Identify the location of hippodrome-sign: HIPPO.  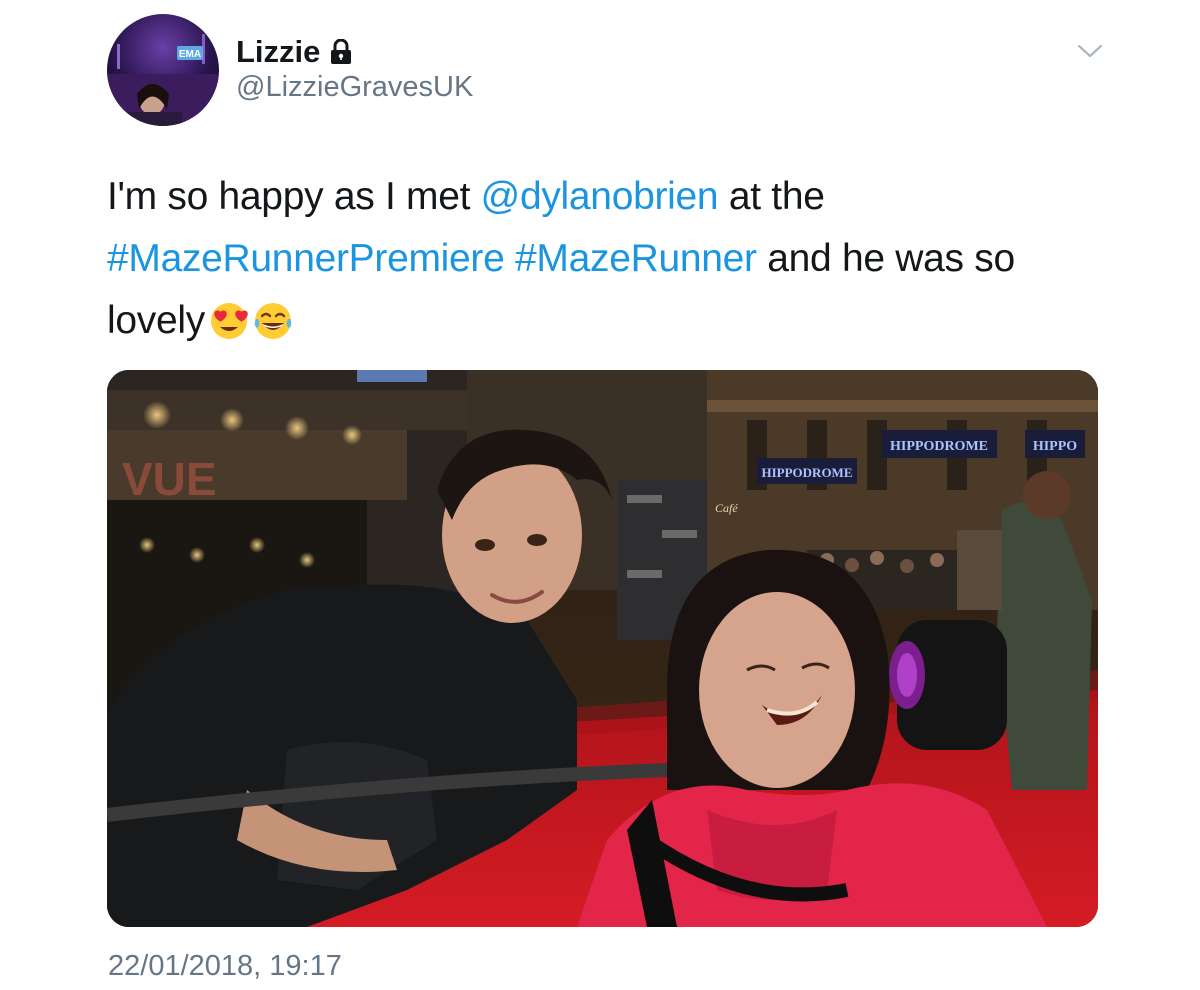
(1055, 446).